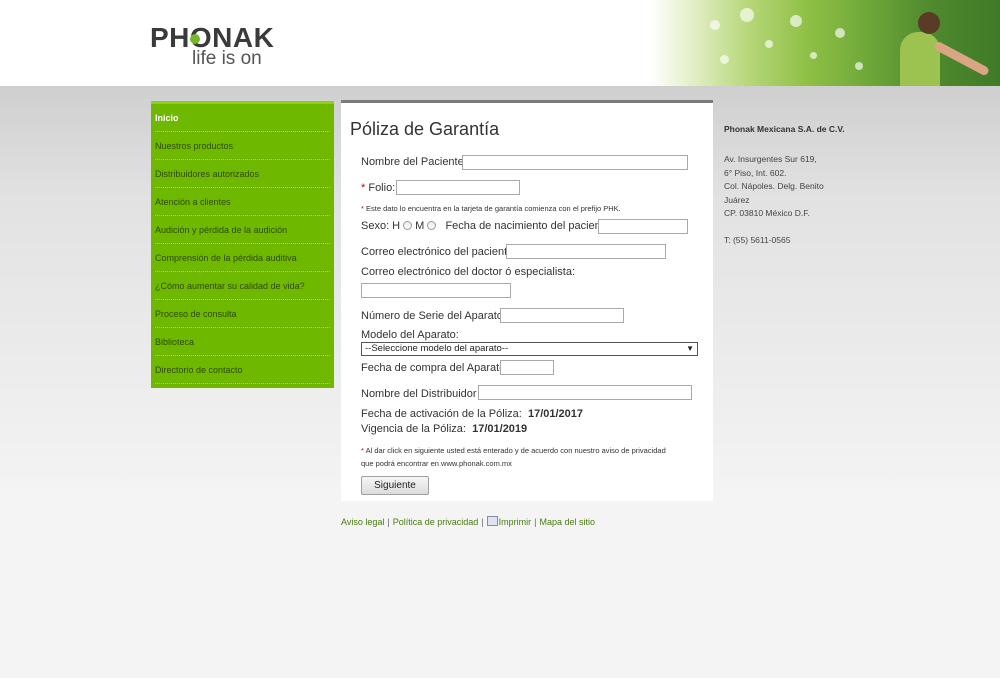 The width and height of the screenshot is (1000, 678). What do you see at coordinates (920, 59) in the screenshot?
I see `banner-person` at bounding box center [920, 59].